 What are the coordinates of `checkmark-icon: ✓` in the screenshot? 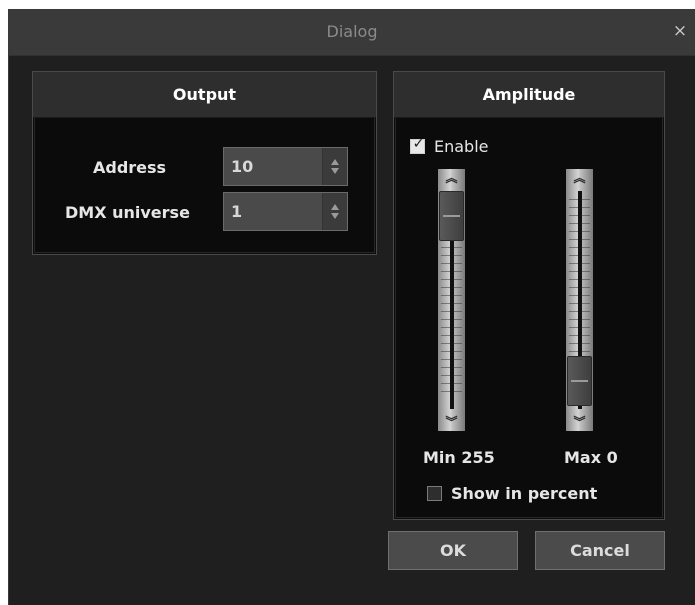 It's located at (418, 144).